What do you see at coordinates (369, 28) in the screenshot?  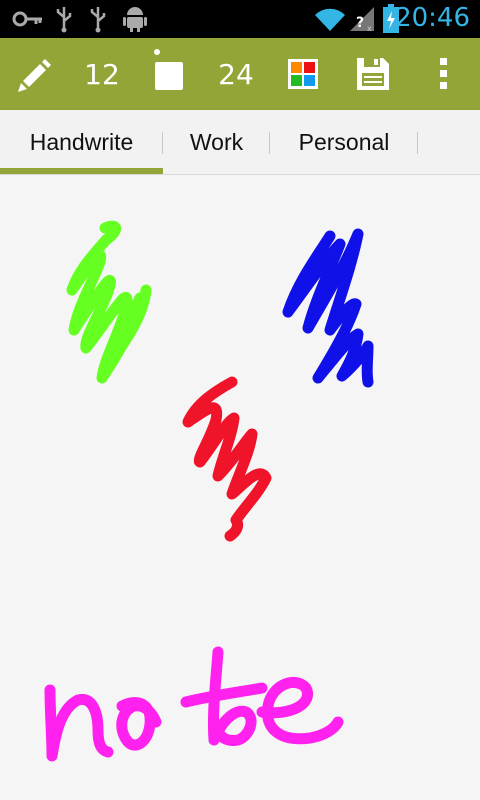 I see `svg-text: x` at bounding box center [369, 28].